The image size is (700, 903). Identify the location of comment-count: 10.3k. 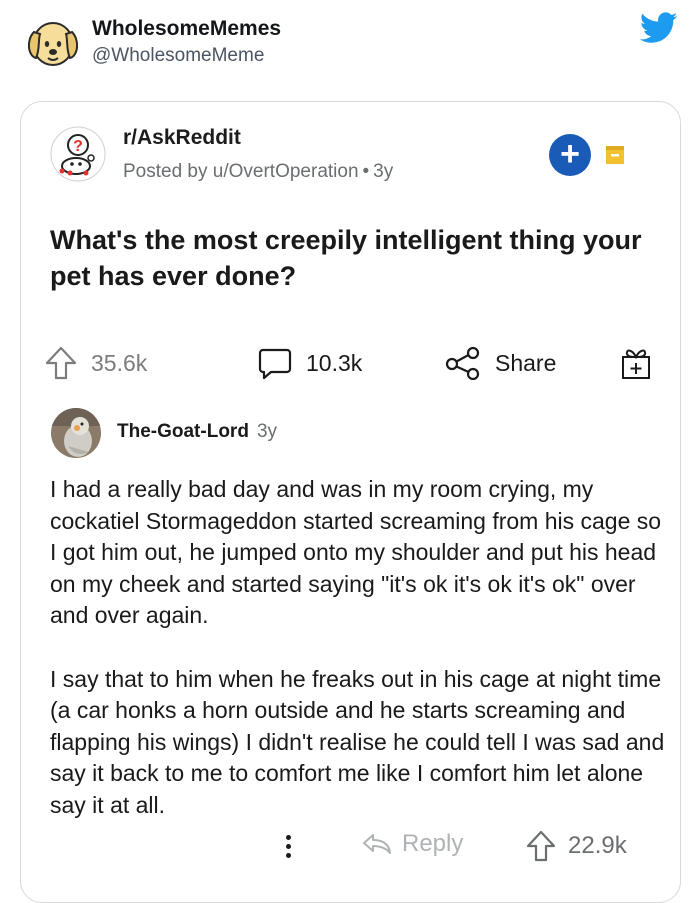
(334, 362).